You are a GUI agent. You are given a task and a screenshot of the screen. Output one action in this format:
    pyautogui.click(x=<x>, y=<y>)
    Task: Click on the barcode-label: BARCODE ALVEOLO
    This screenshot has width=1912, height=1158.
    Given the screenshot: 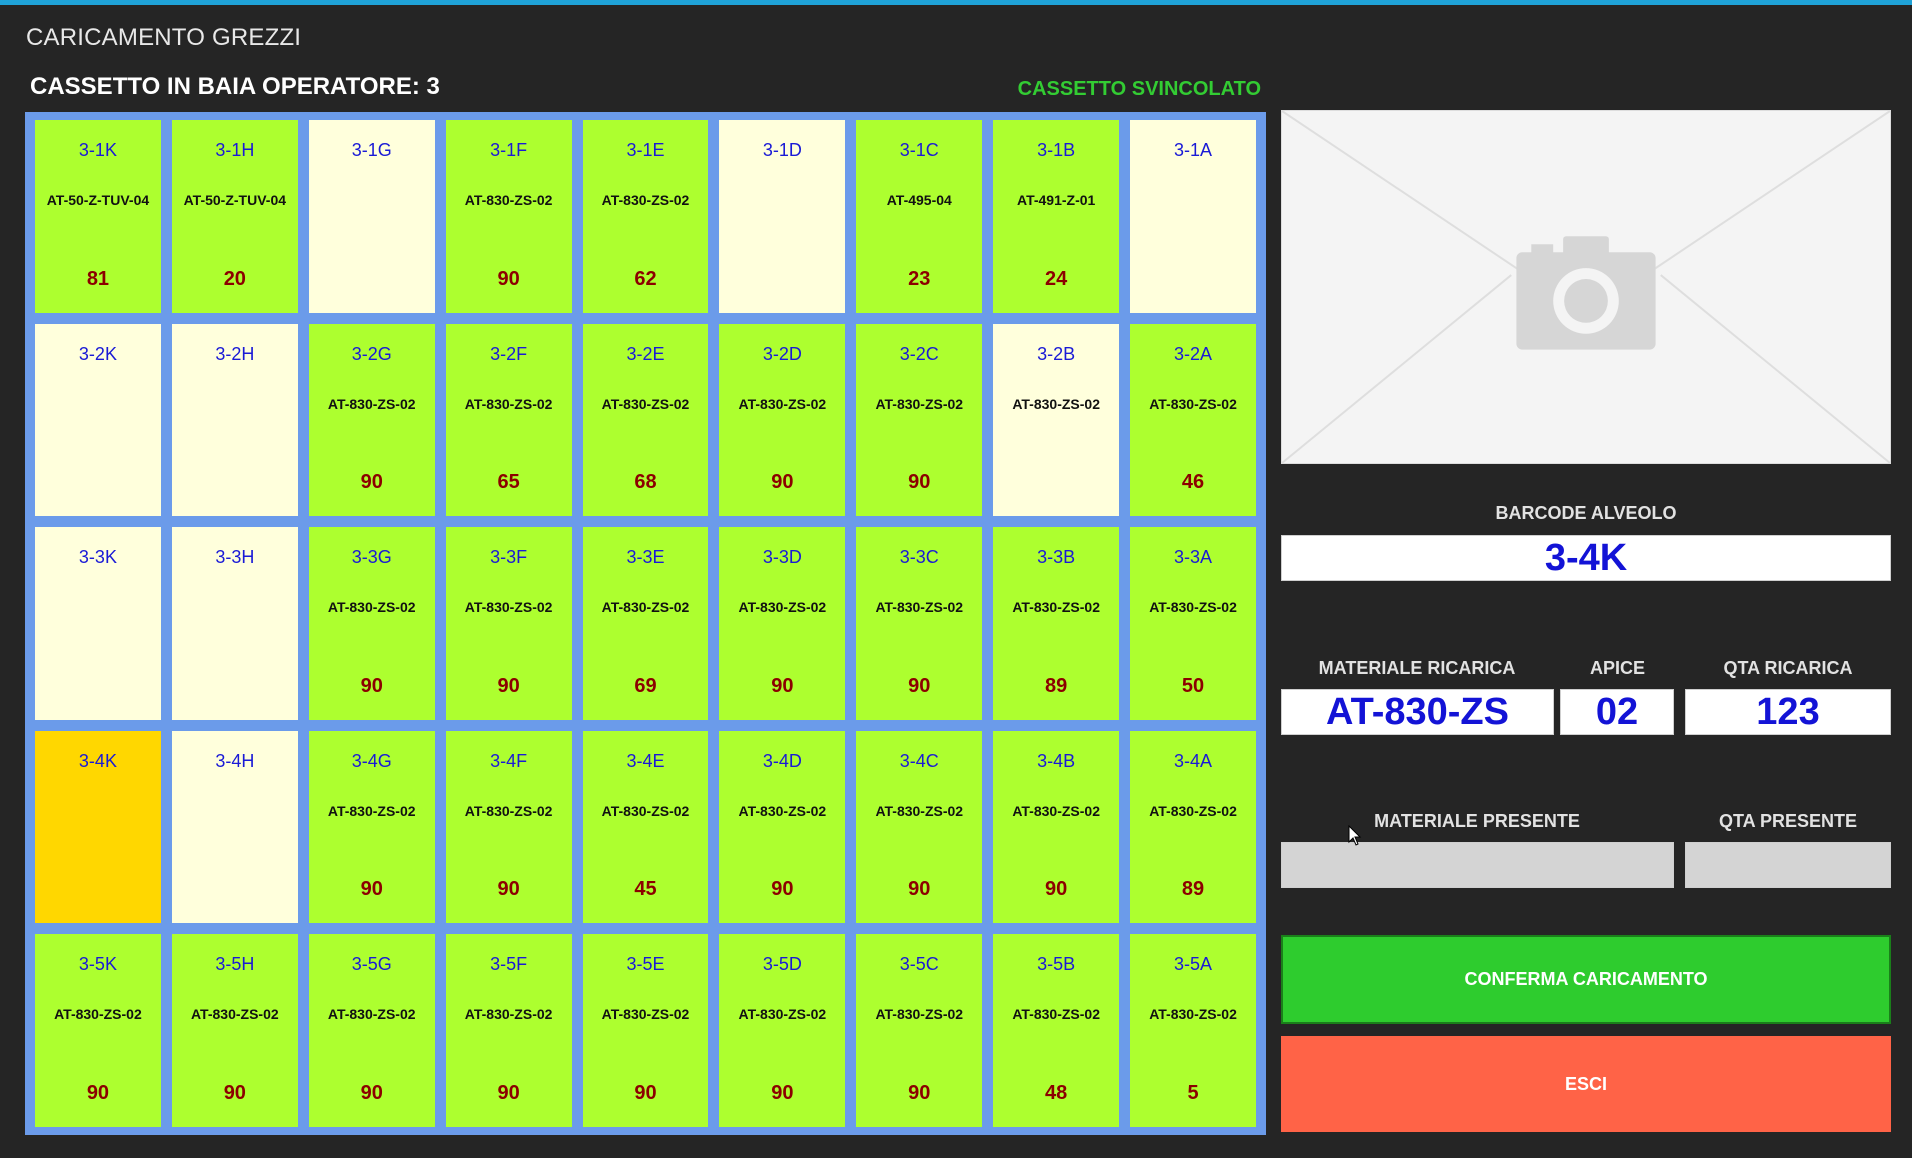 What is the action you would take?
    pyautogui.click(x=1586, y=513)
    